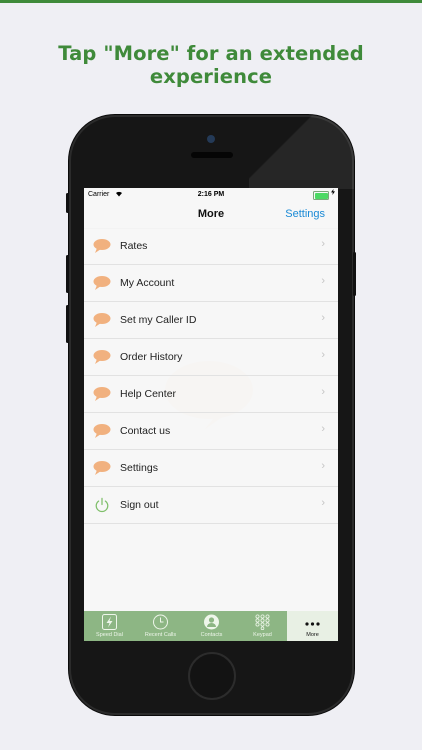 This screenshot has width=422, height=750. Describe the element at coordinates (67, 324) in the screenshot. I see `volume-down-button` at that location.